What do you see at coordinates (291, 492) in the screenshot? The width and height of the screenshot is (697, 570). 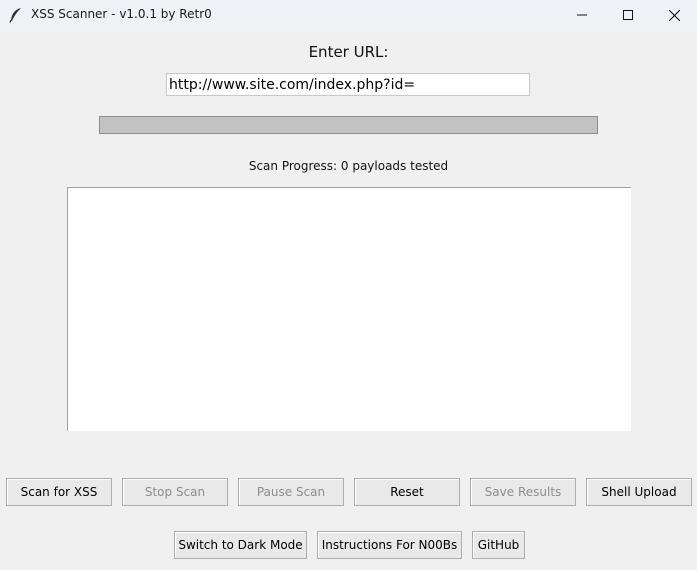 I see `pause-scan-button: Pause Scan` at bounding box center [291, 492].